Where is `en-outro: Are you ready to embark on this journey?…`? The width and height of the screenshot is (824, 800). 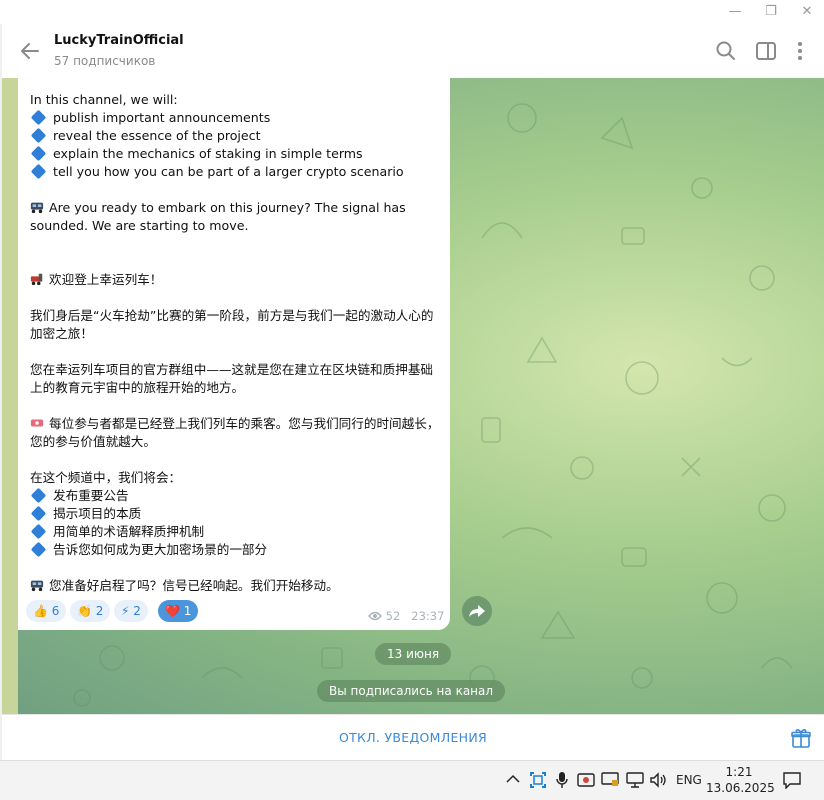 en-outro: Are you ready to embark on this journey?… is located at coordinates (220, 216).